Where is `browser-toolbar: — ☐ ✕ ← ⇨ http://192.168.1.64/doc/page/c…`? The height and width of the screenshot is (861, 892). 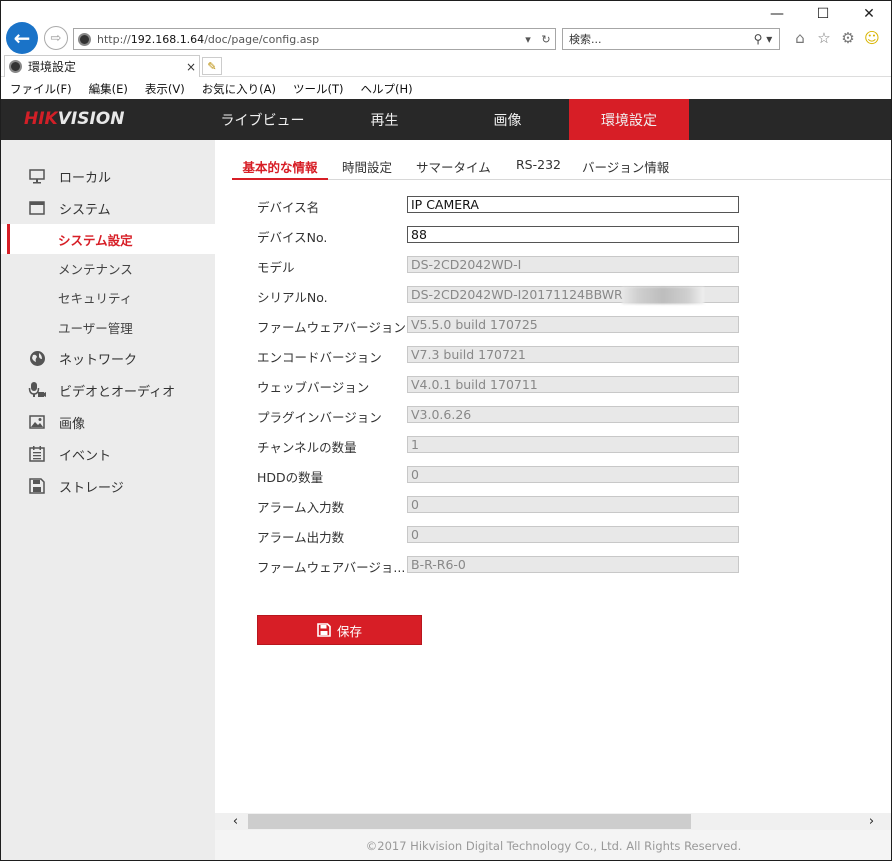
browser-toolbar: — ☐ ✕ ← ⇨ http://192.168.1.64/doc/page/c… is located at coordinates (446, 27).